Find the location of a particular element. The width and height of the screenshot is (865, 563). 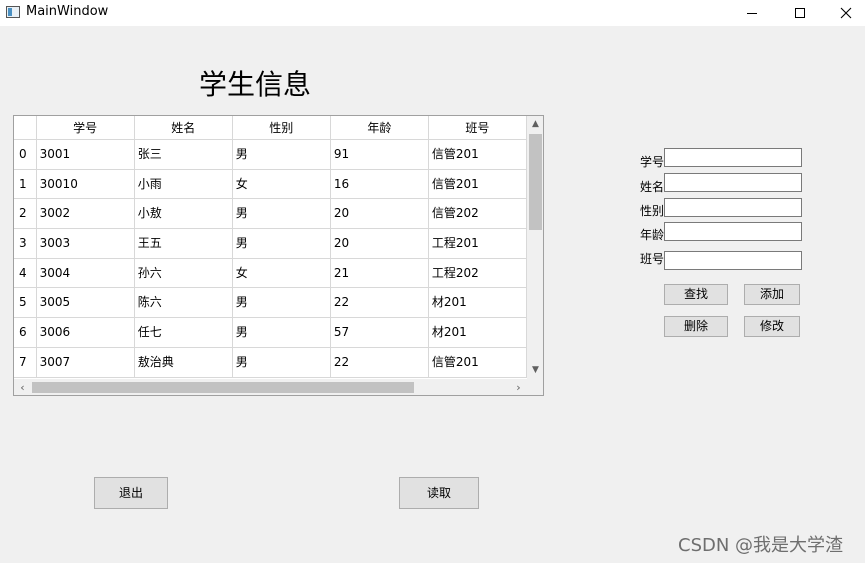

scroll-down-arrow-icon: ▼ is located at coordinates (535, 370).